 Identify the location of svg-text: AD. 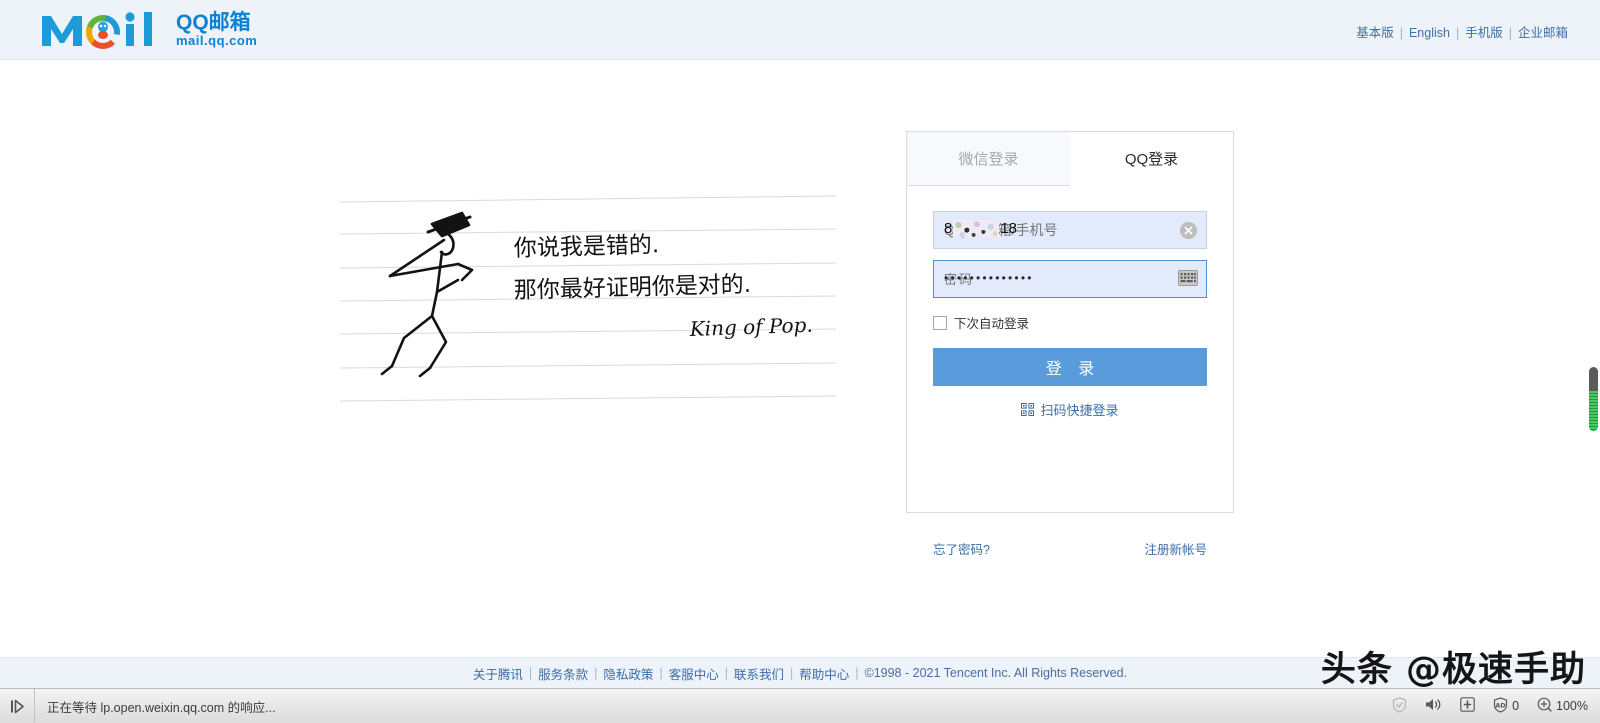
(1500, 705).